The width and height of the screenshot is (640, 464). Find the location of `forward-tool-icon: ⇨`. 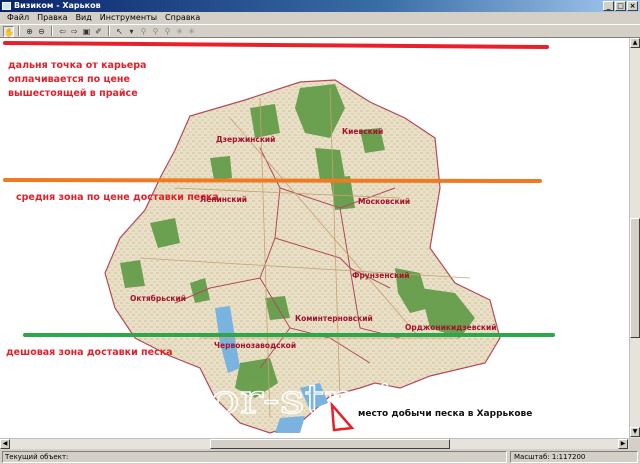

forward-tool-icon: ⇨ is located at coordinates (74, 31).